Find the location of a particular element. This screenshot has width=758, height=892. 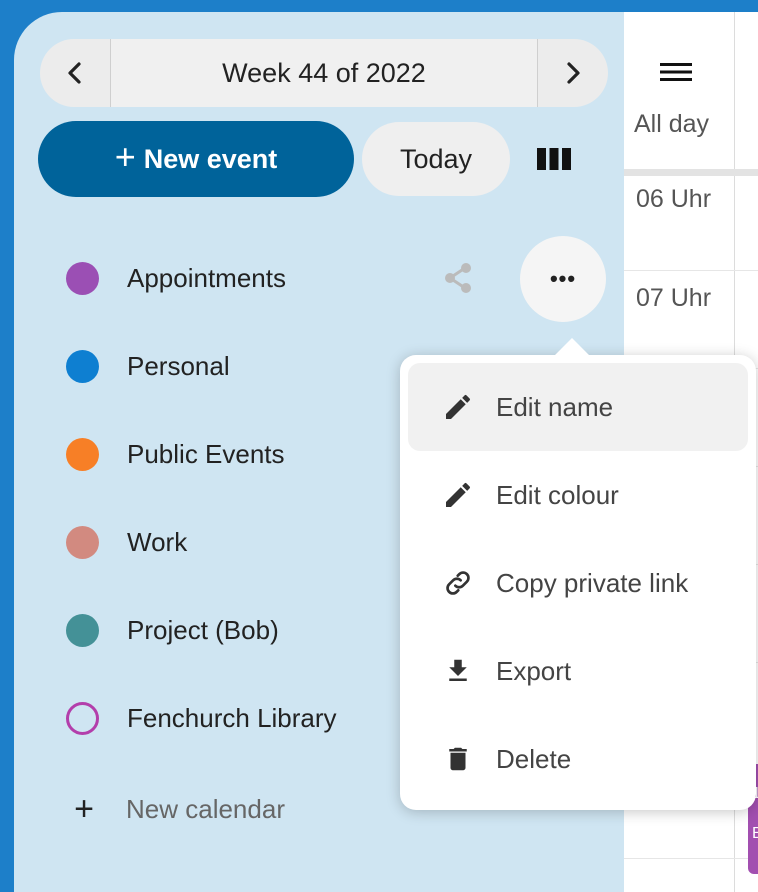

calendar-name: Personal is located at coordinates (178, 366).